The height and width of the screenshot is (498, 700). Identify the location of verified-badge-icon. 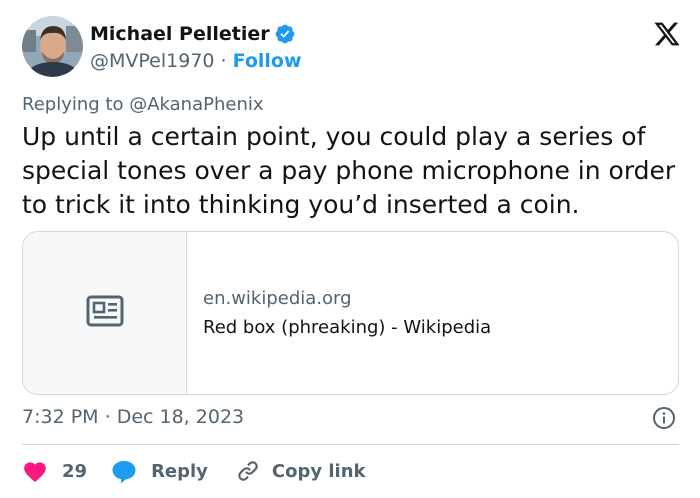
(285, 34).